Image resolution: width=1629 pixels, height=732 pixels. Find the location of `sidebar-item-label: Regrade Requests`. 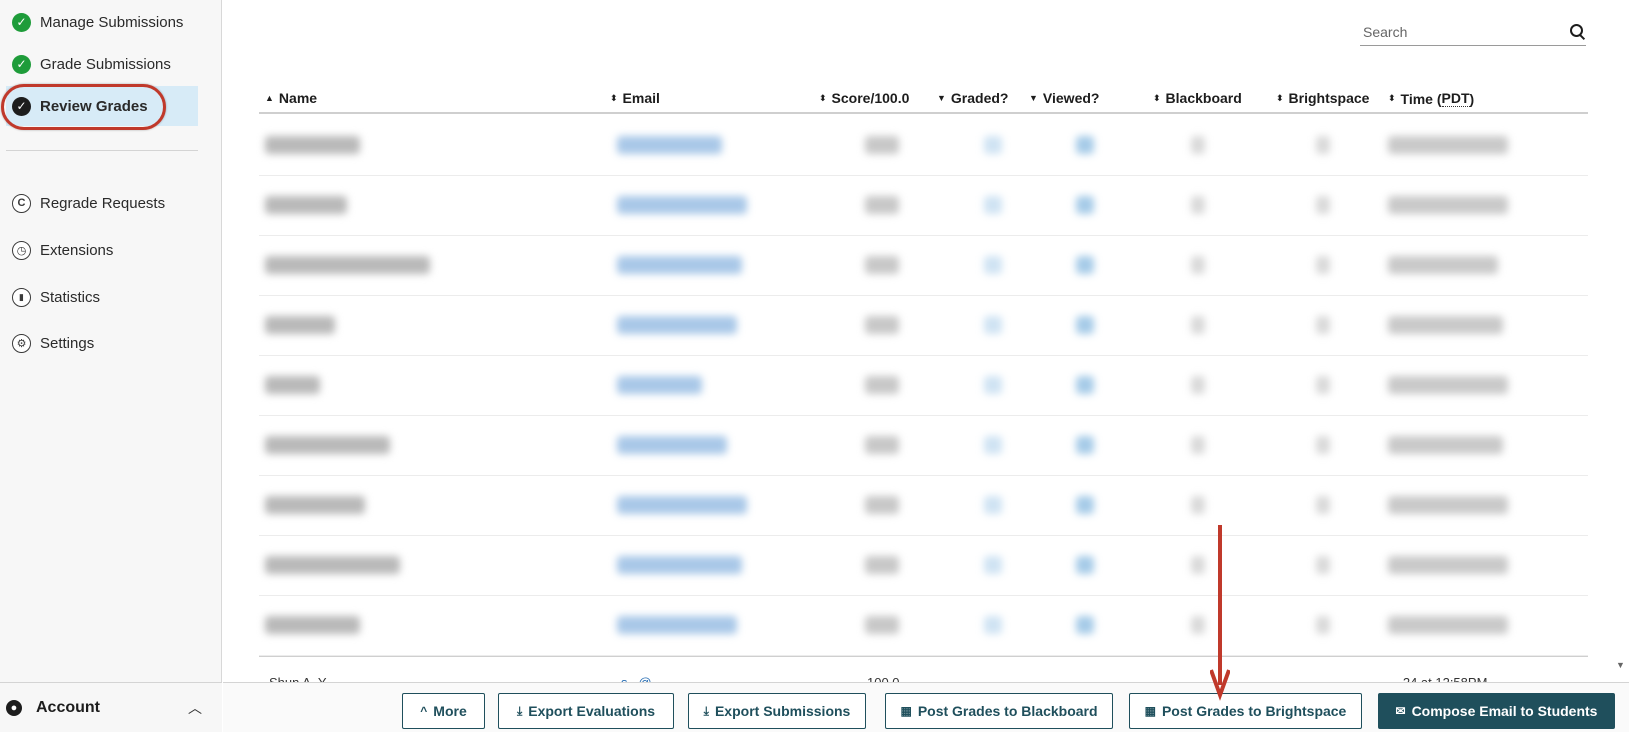

sidebar-item-label: Regrade Requests is located at coordinates (103, 203).